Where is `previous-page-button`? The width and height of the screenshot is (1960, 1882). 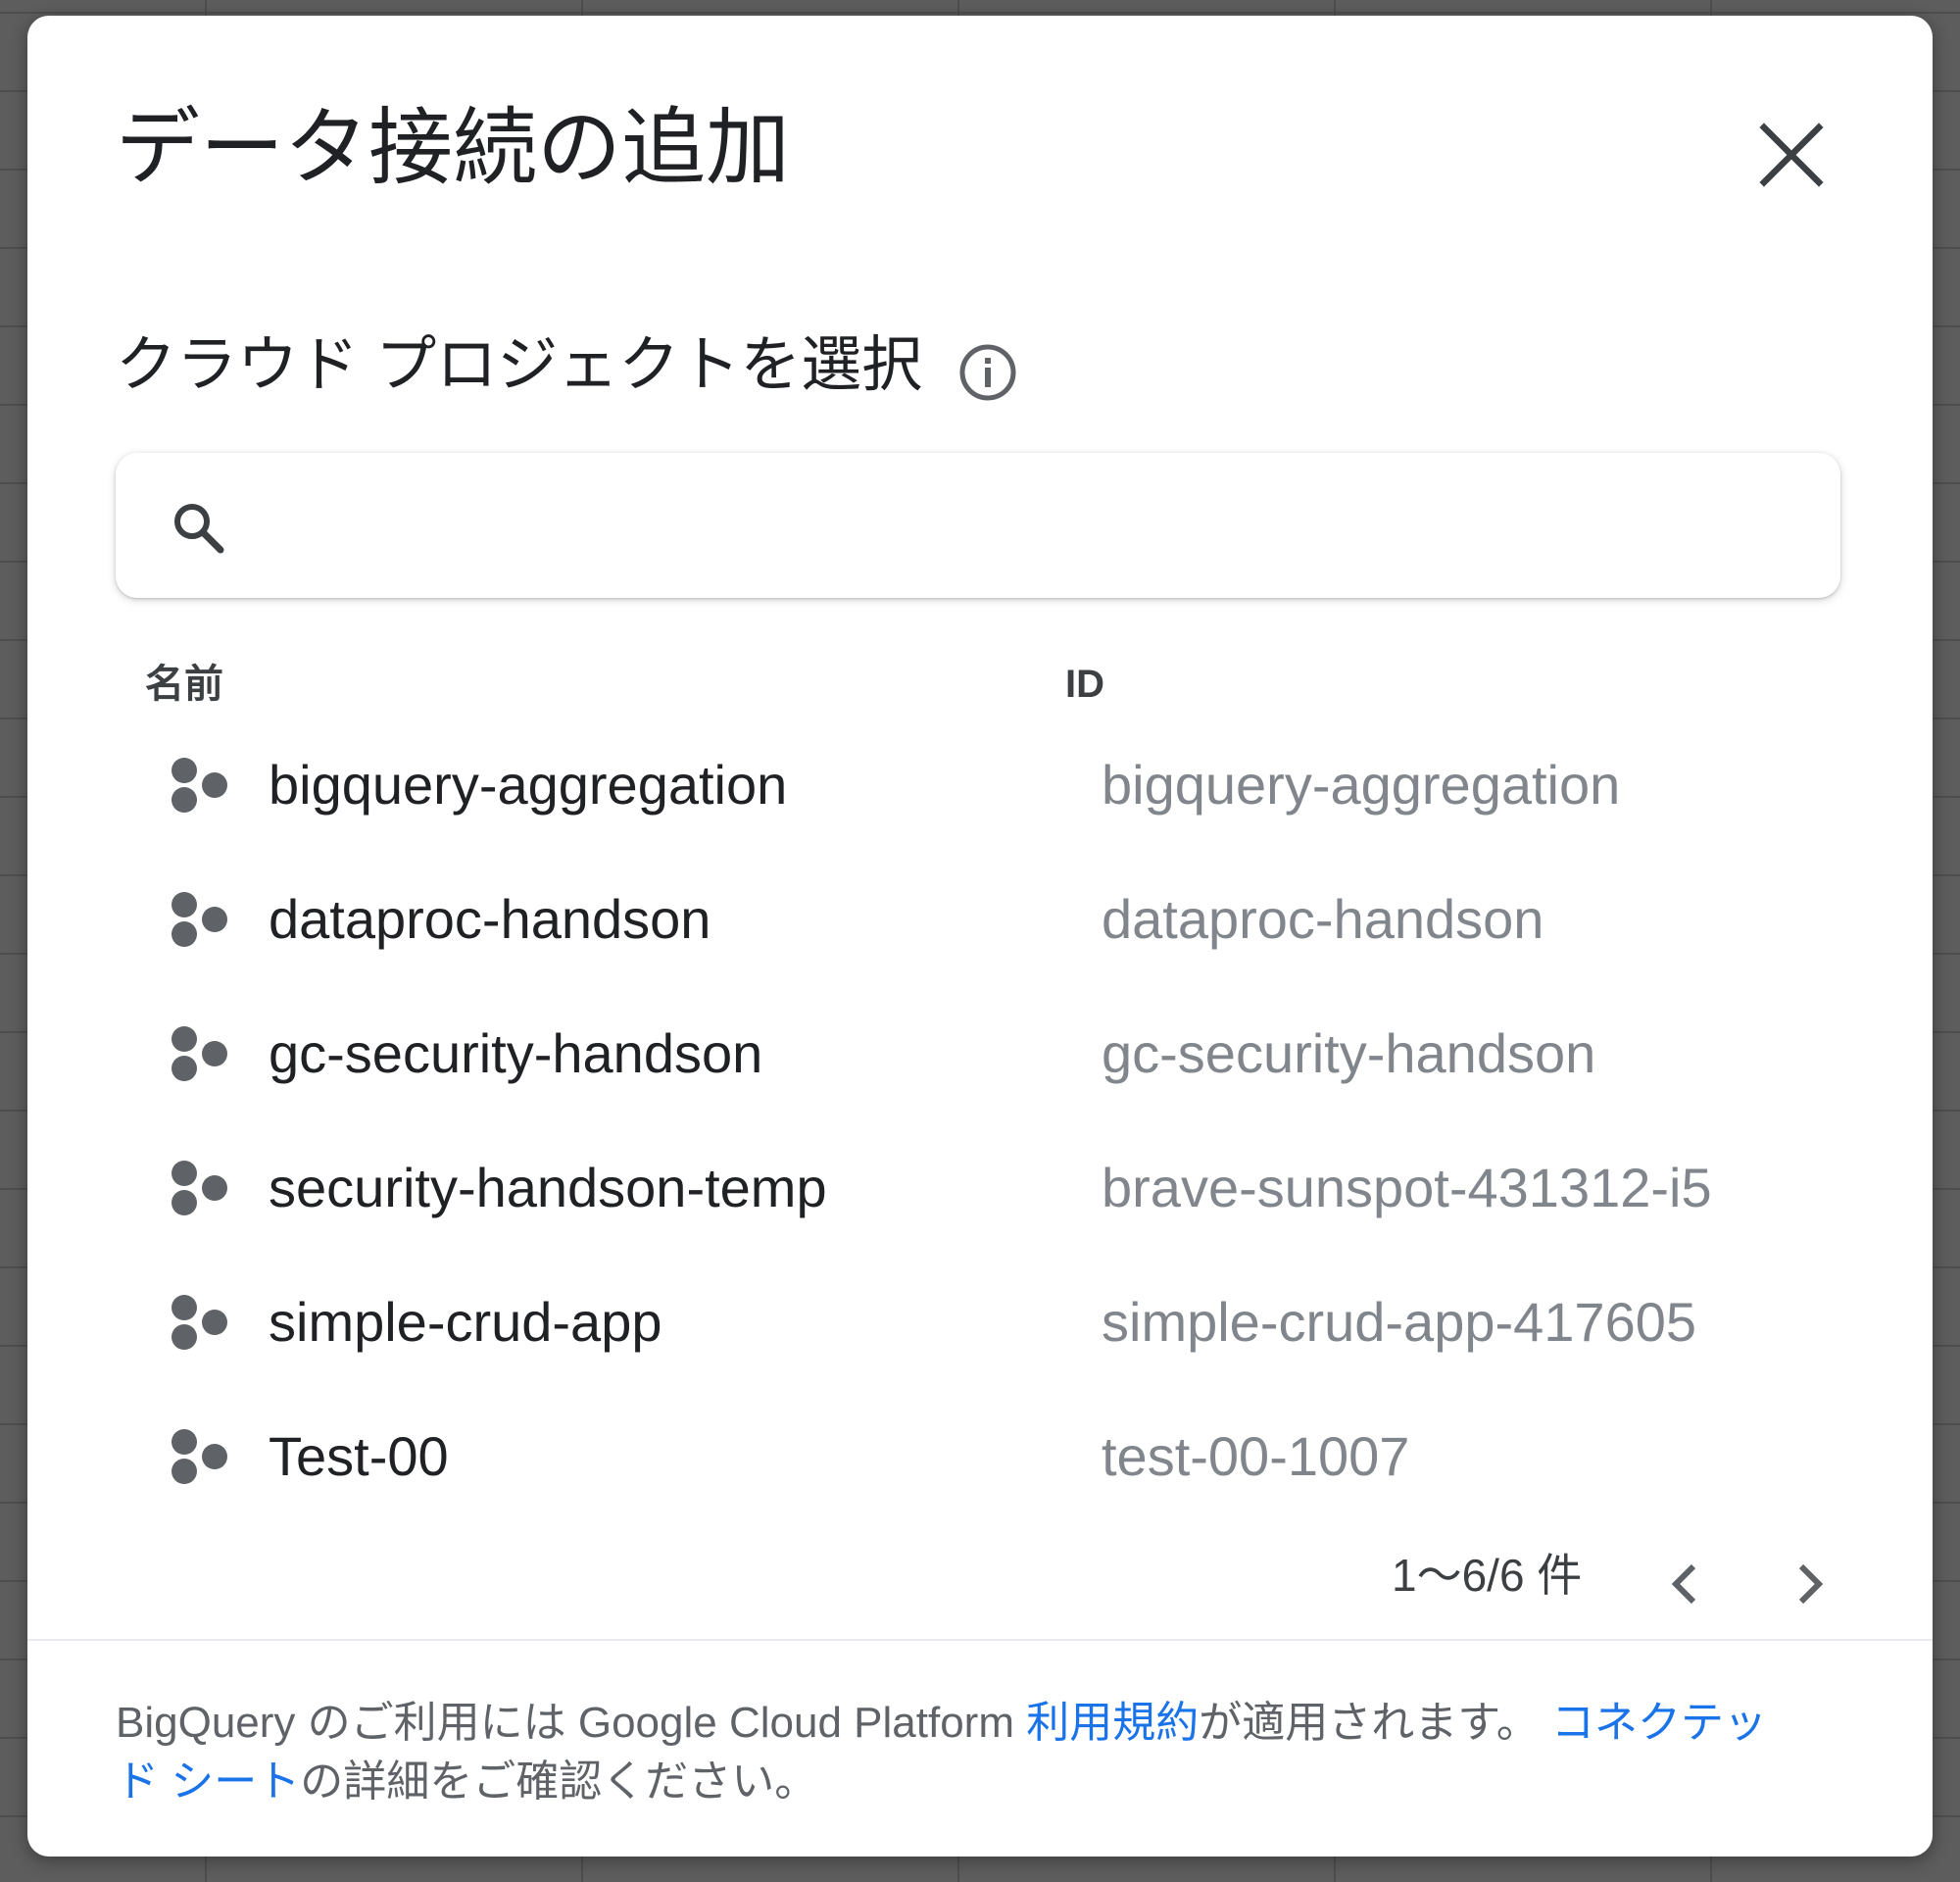
previous-page-button is located at coordinates (1685, 1584).